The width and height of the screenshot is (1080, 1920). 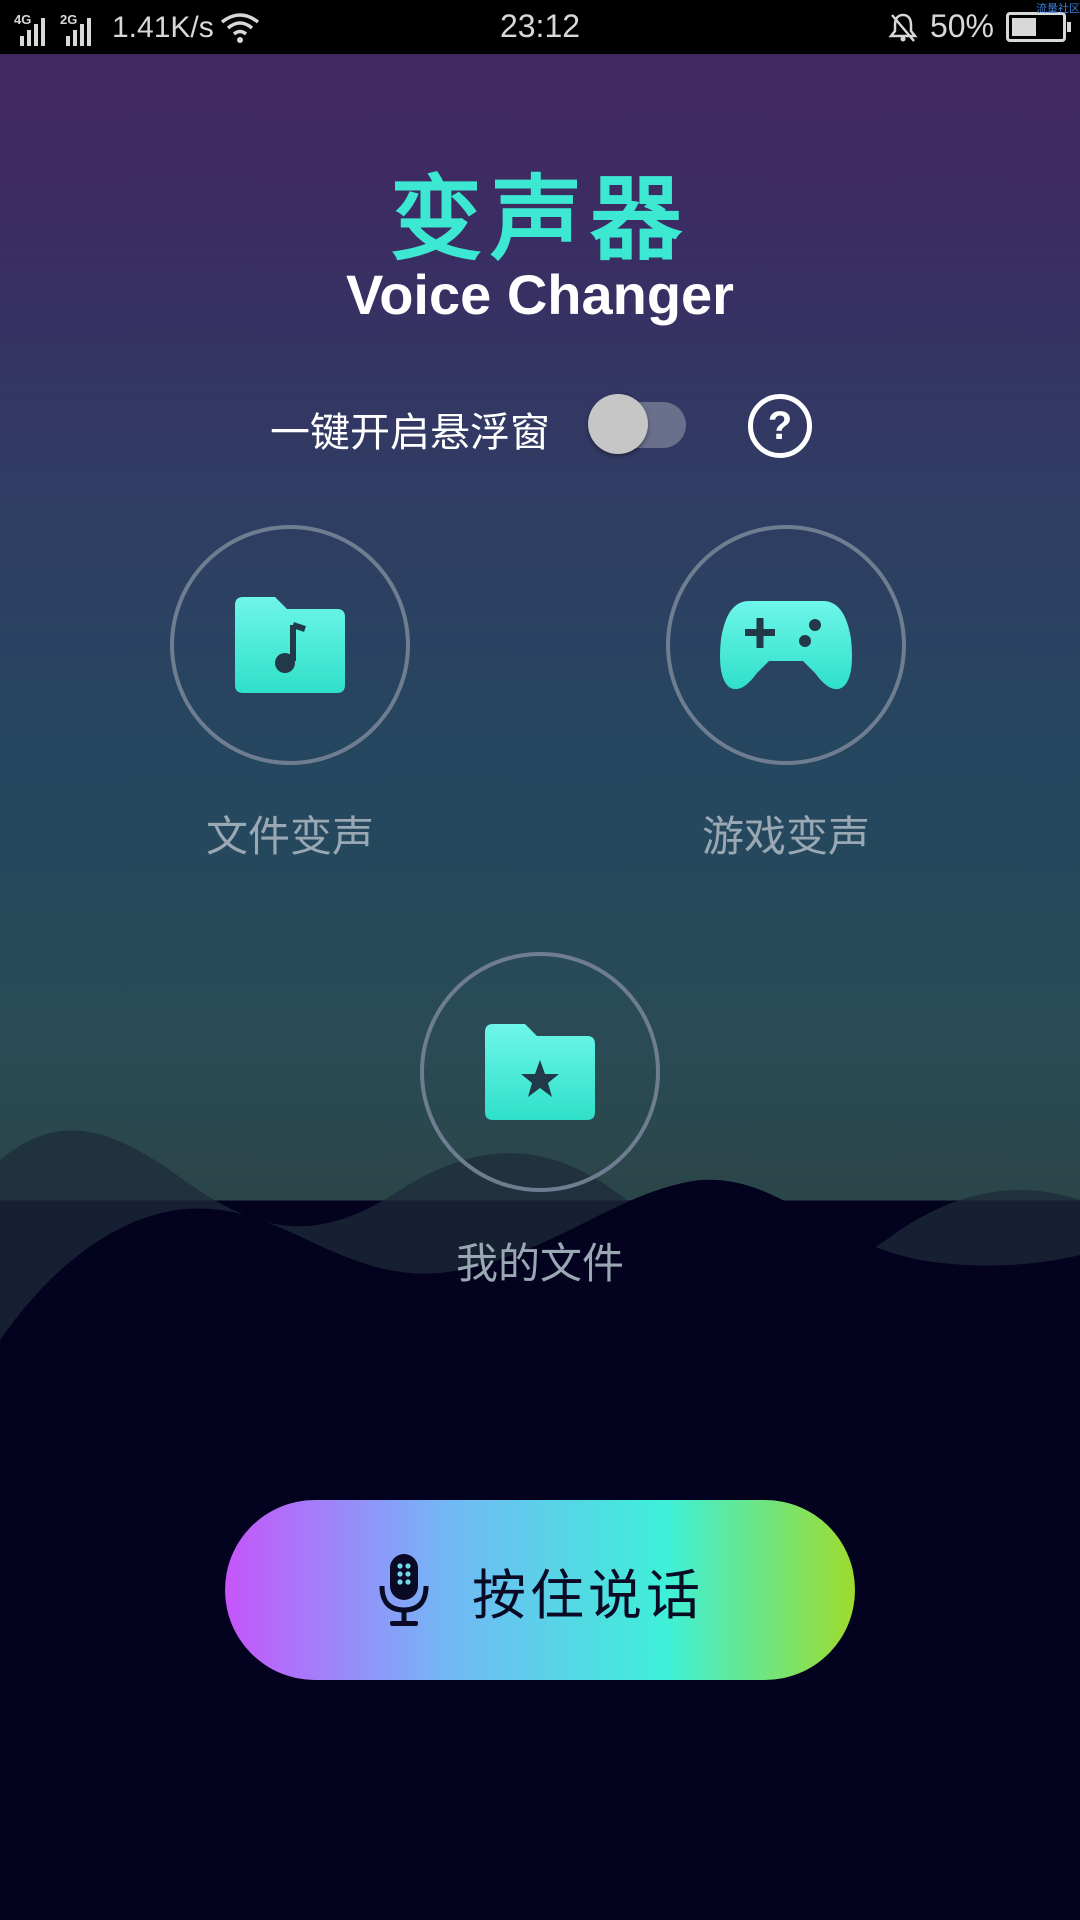 I want to click on music-folder-icon, so click(x=290, y=645).